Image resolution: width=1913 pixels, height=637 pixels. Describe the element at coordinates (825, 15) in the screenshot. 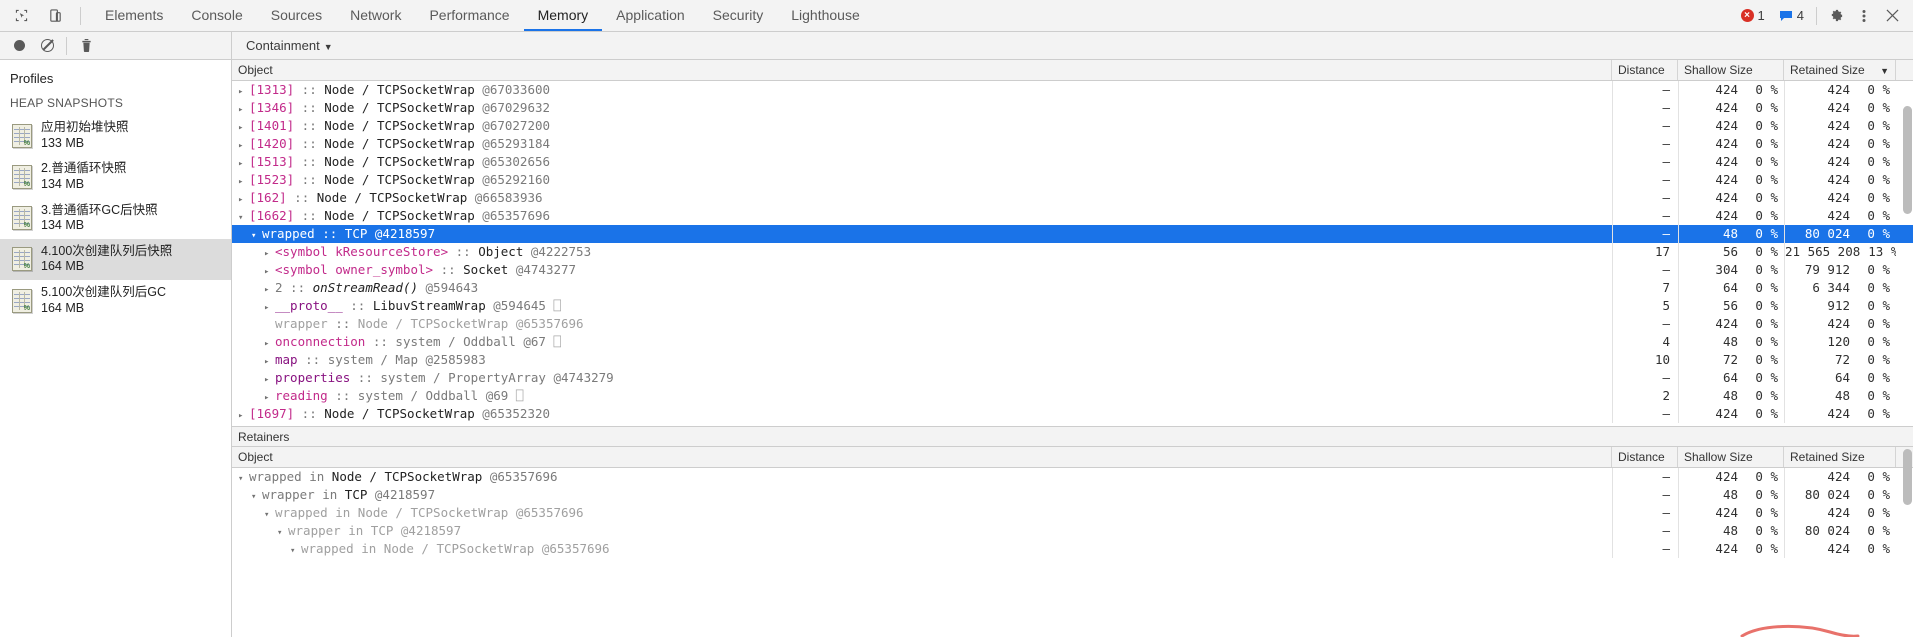

I see `tab-lighthouse: Lighthouse` at that location.